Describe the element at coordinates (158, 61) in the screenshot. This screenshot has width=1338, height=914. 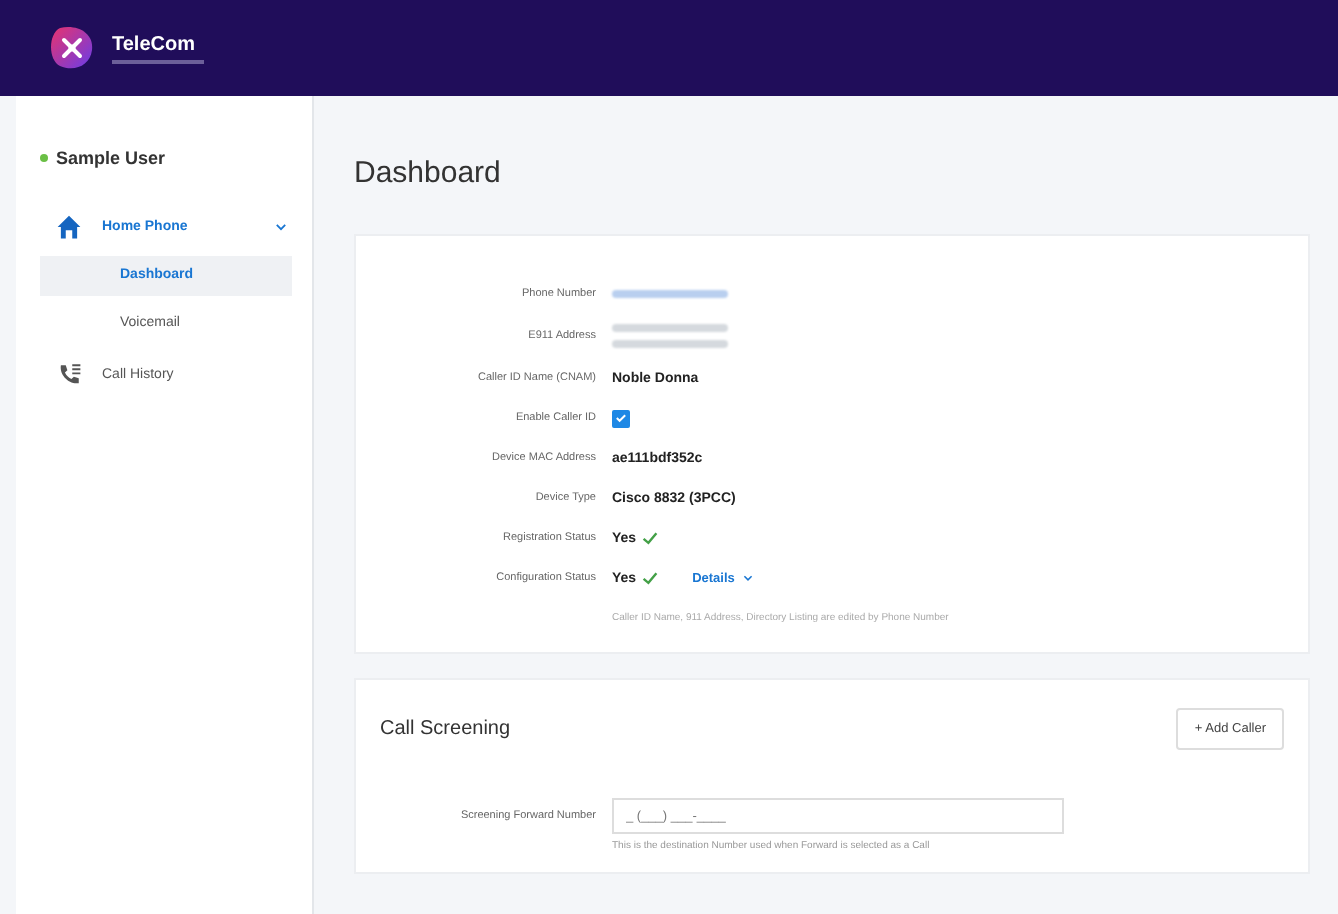
I see `tagline-redacted` at that location.